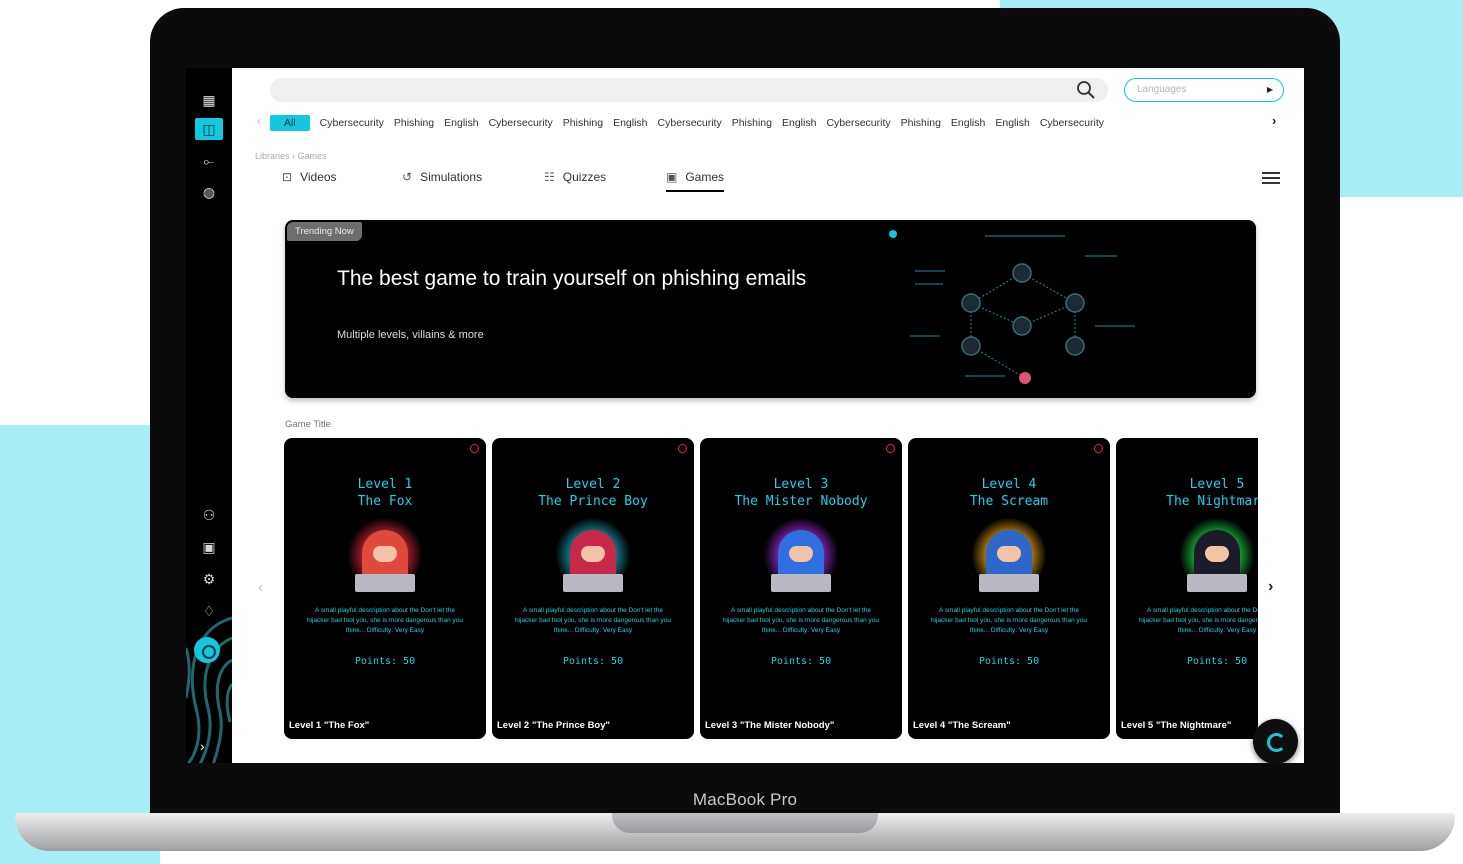  I want to click on card-caption: Level 1 "The Fox", so click(329, 725).